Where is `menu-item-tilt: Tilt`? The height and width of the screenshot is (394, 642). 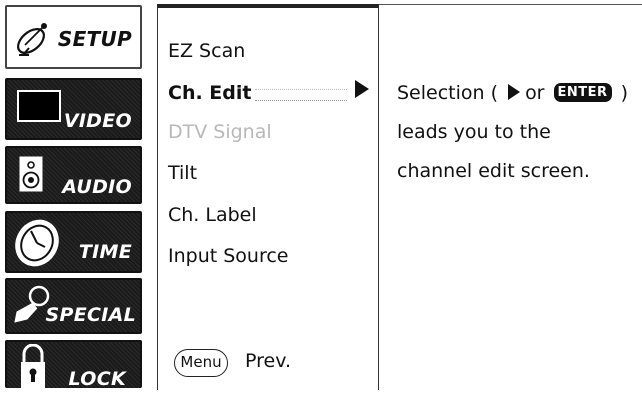
menu-item-tilt: Tilt is located at coordinates (182, 173).